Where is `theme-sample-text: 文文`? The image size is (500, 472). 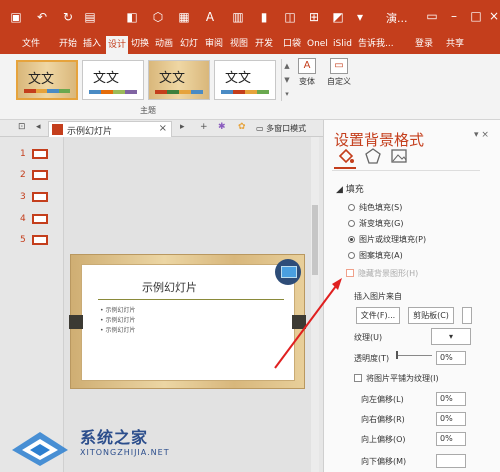
theme-sample-text: 文文 is located at coordinates (41, 79).